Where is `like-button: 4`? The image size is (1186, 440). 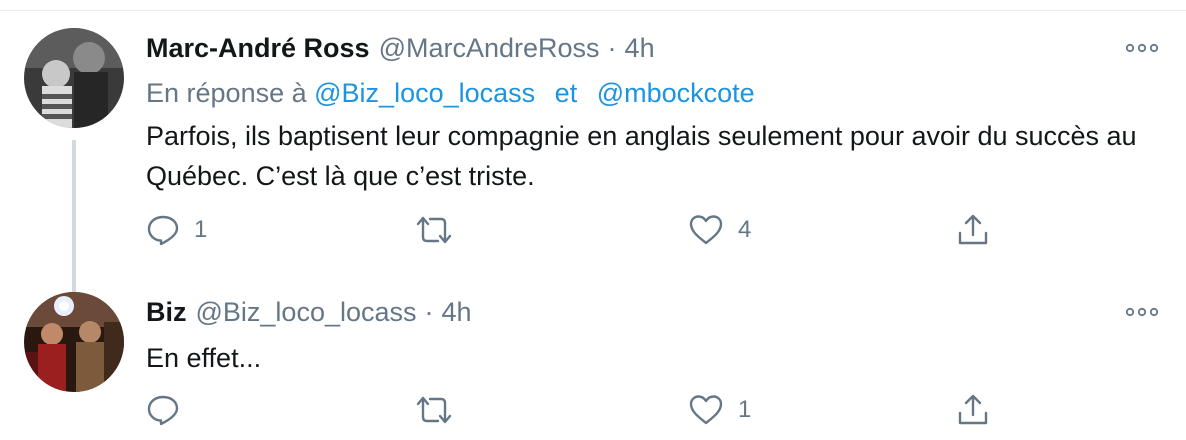 like-button: 4 is located at coordinates (719, 230).